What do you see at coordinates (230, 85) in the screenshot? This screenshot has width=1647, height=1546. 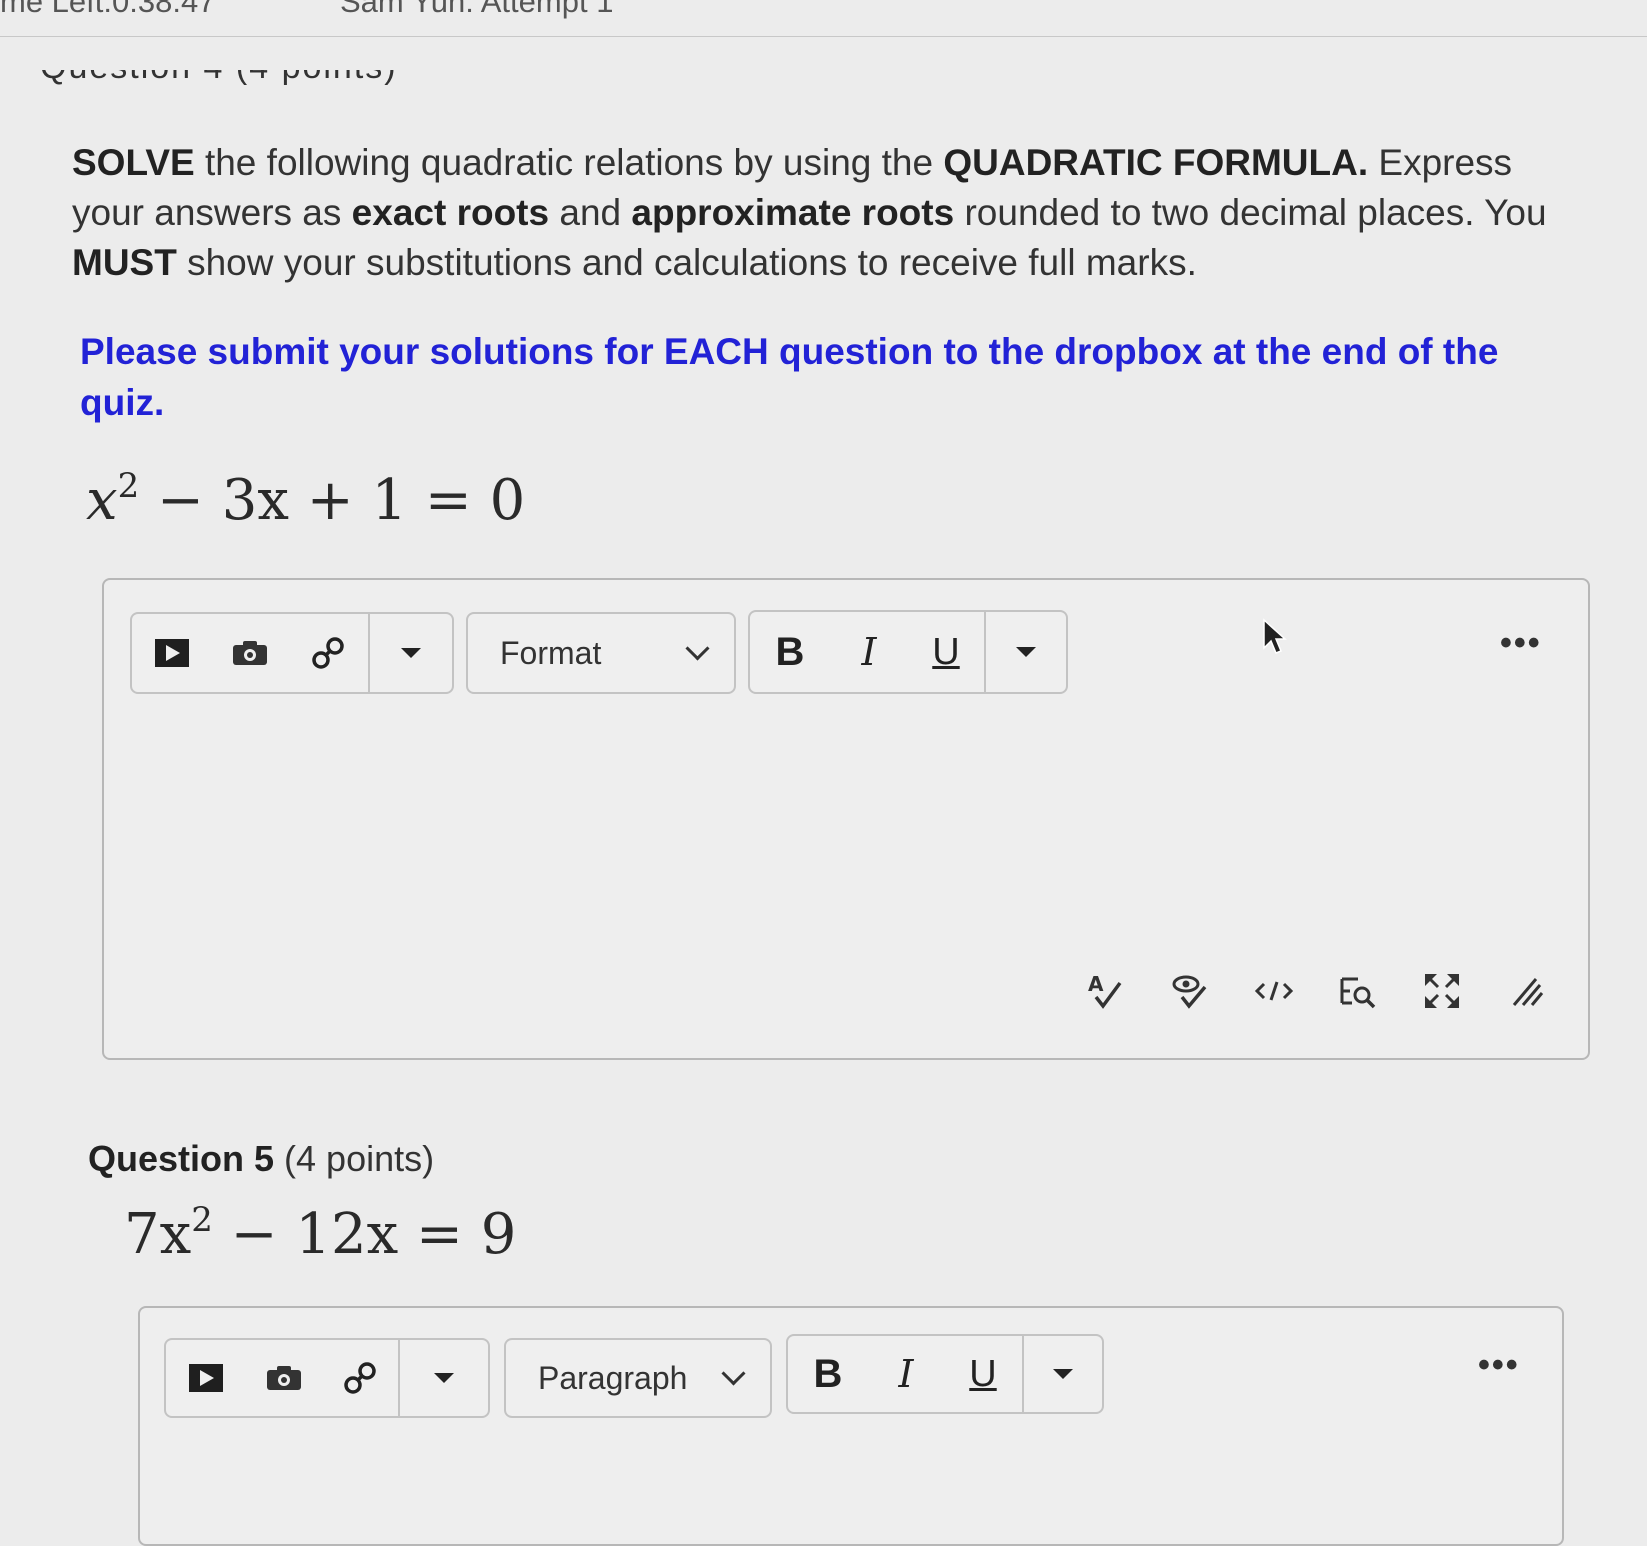 I see `previous-question-heading: Question 4 (4 points)` at bounding box center [230, 85].